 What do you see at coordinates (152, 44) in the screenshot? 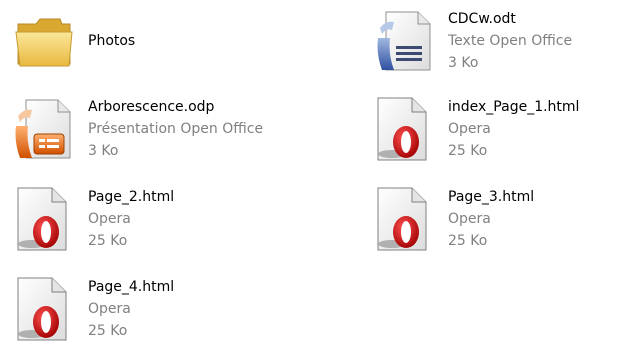
I see `file-item-photos: Photos` at bounding box center [152, 44].